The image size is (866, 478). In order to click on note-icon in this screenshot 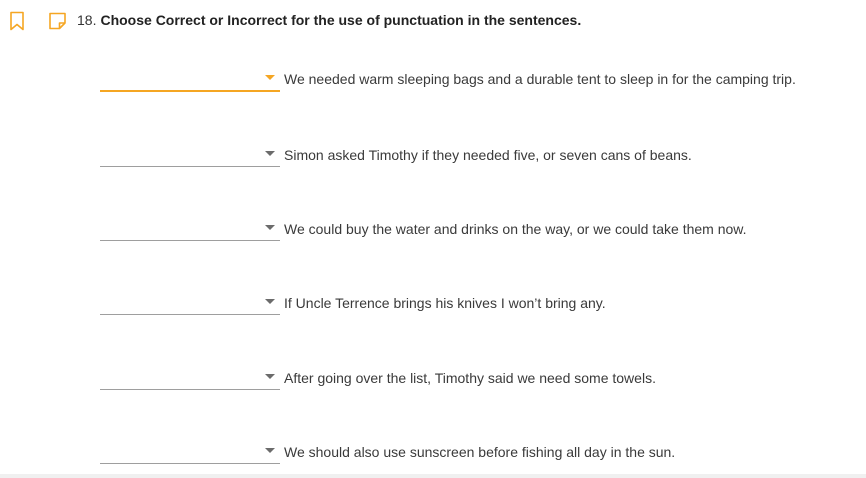, I will do `click(57, 21)`.